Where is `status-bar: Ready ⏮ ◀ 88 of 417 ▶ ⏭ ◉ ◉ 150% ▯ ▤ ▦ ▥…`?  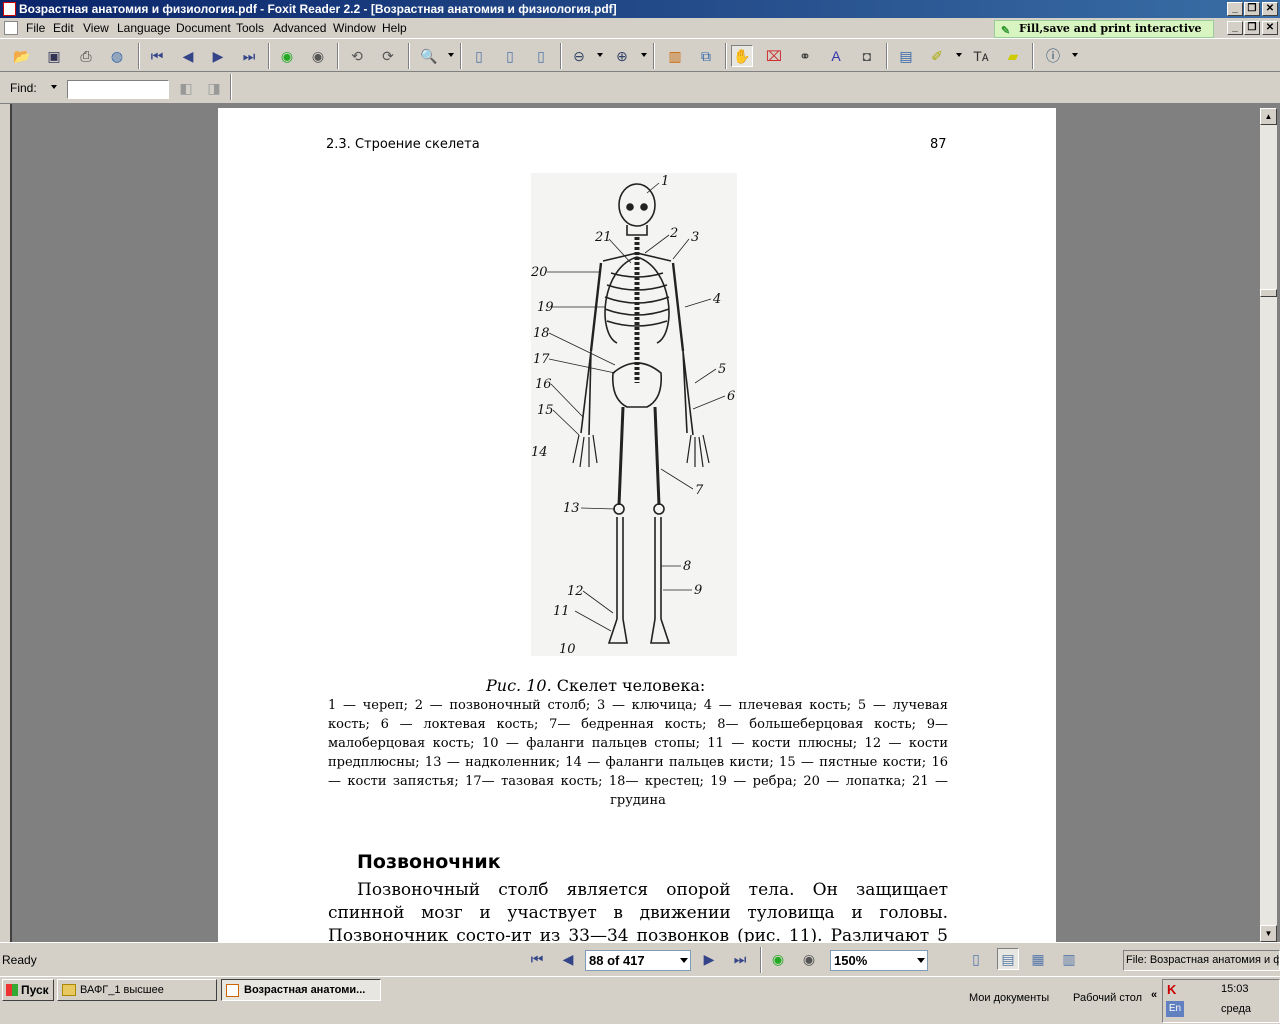
status-bar: Ready ⏮ ◀ 88 of 417 ▶ ⏭ ◉ ◉ 150% ▯ ▤ ▦ ▥… is located at coordinates (640, 959).